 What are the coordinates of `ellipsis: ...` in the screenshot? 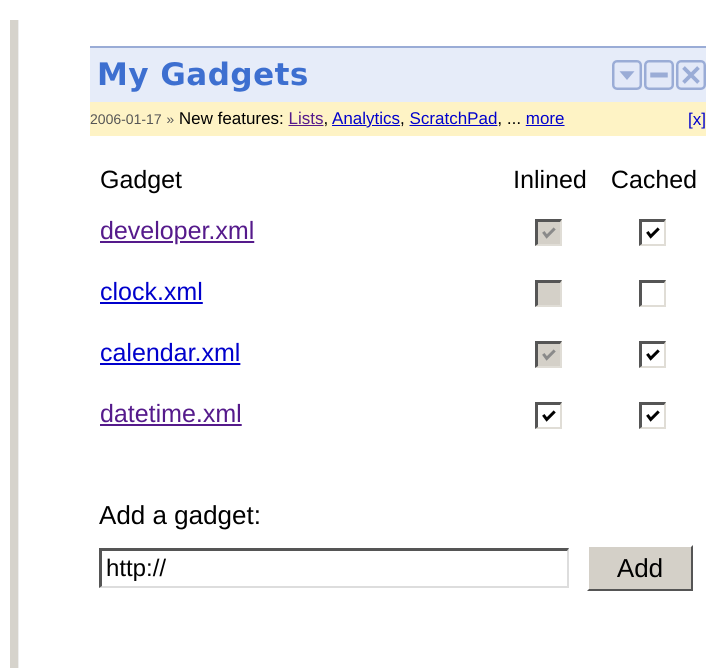 It's located at (514, 118).